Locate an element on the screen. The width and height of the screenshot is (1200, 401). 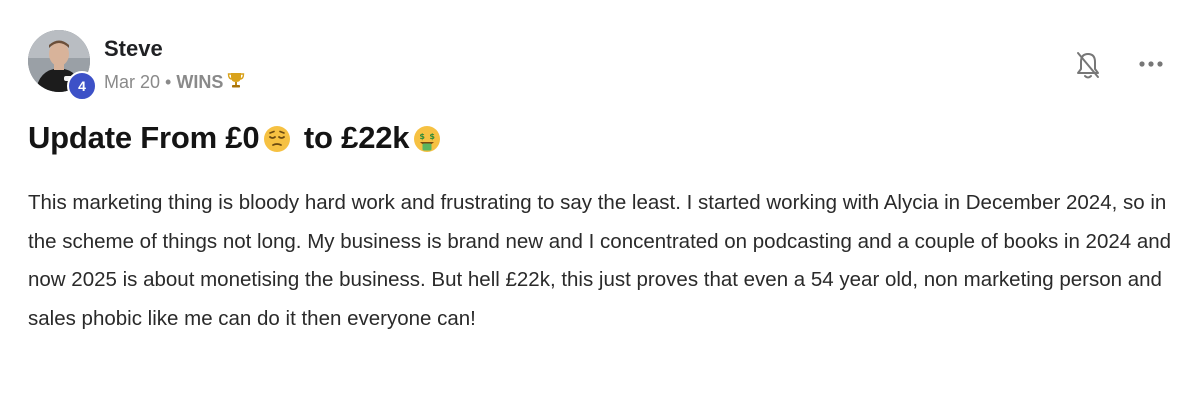
bell-off-icon is located at coordinates (1088, 66).